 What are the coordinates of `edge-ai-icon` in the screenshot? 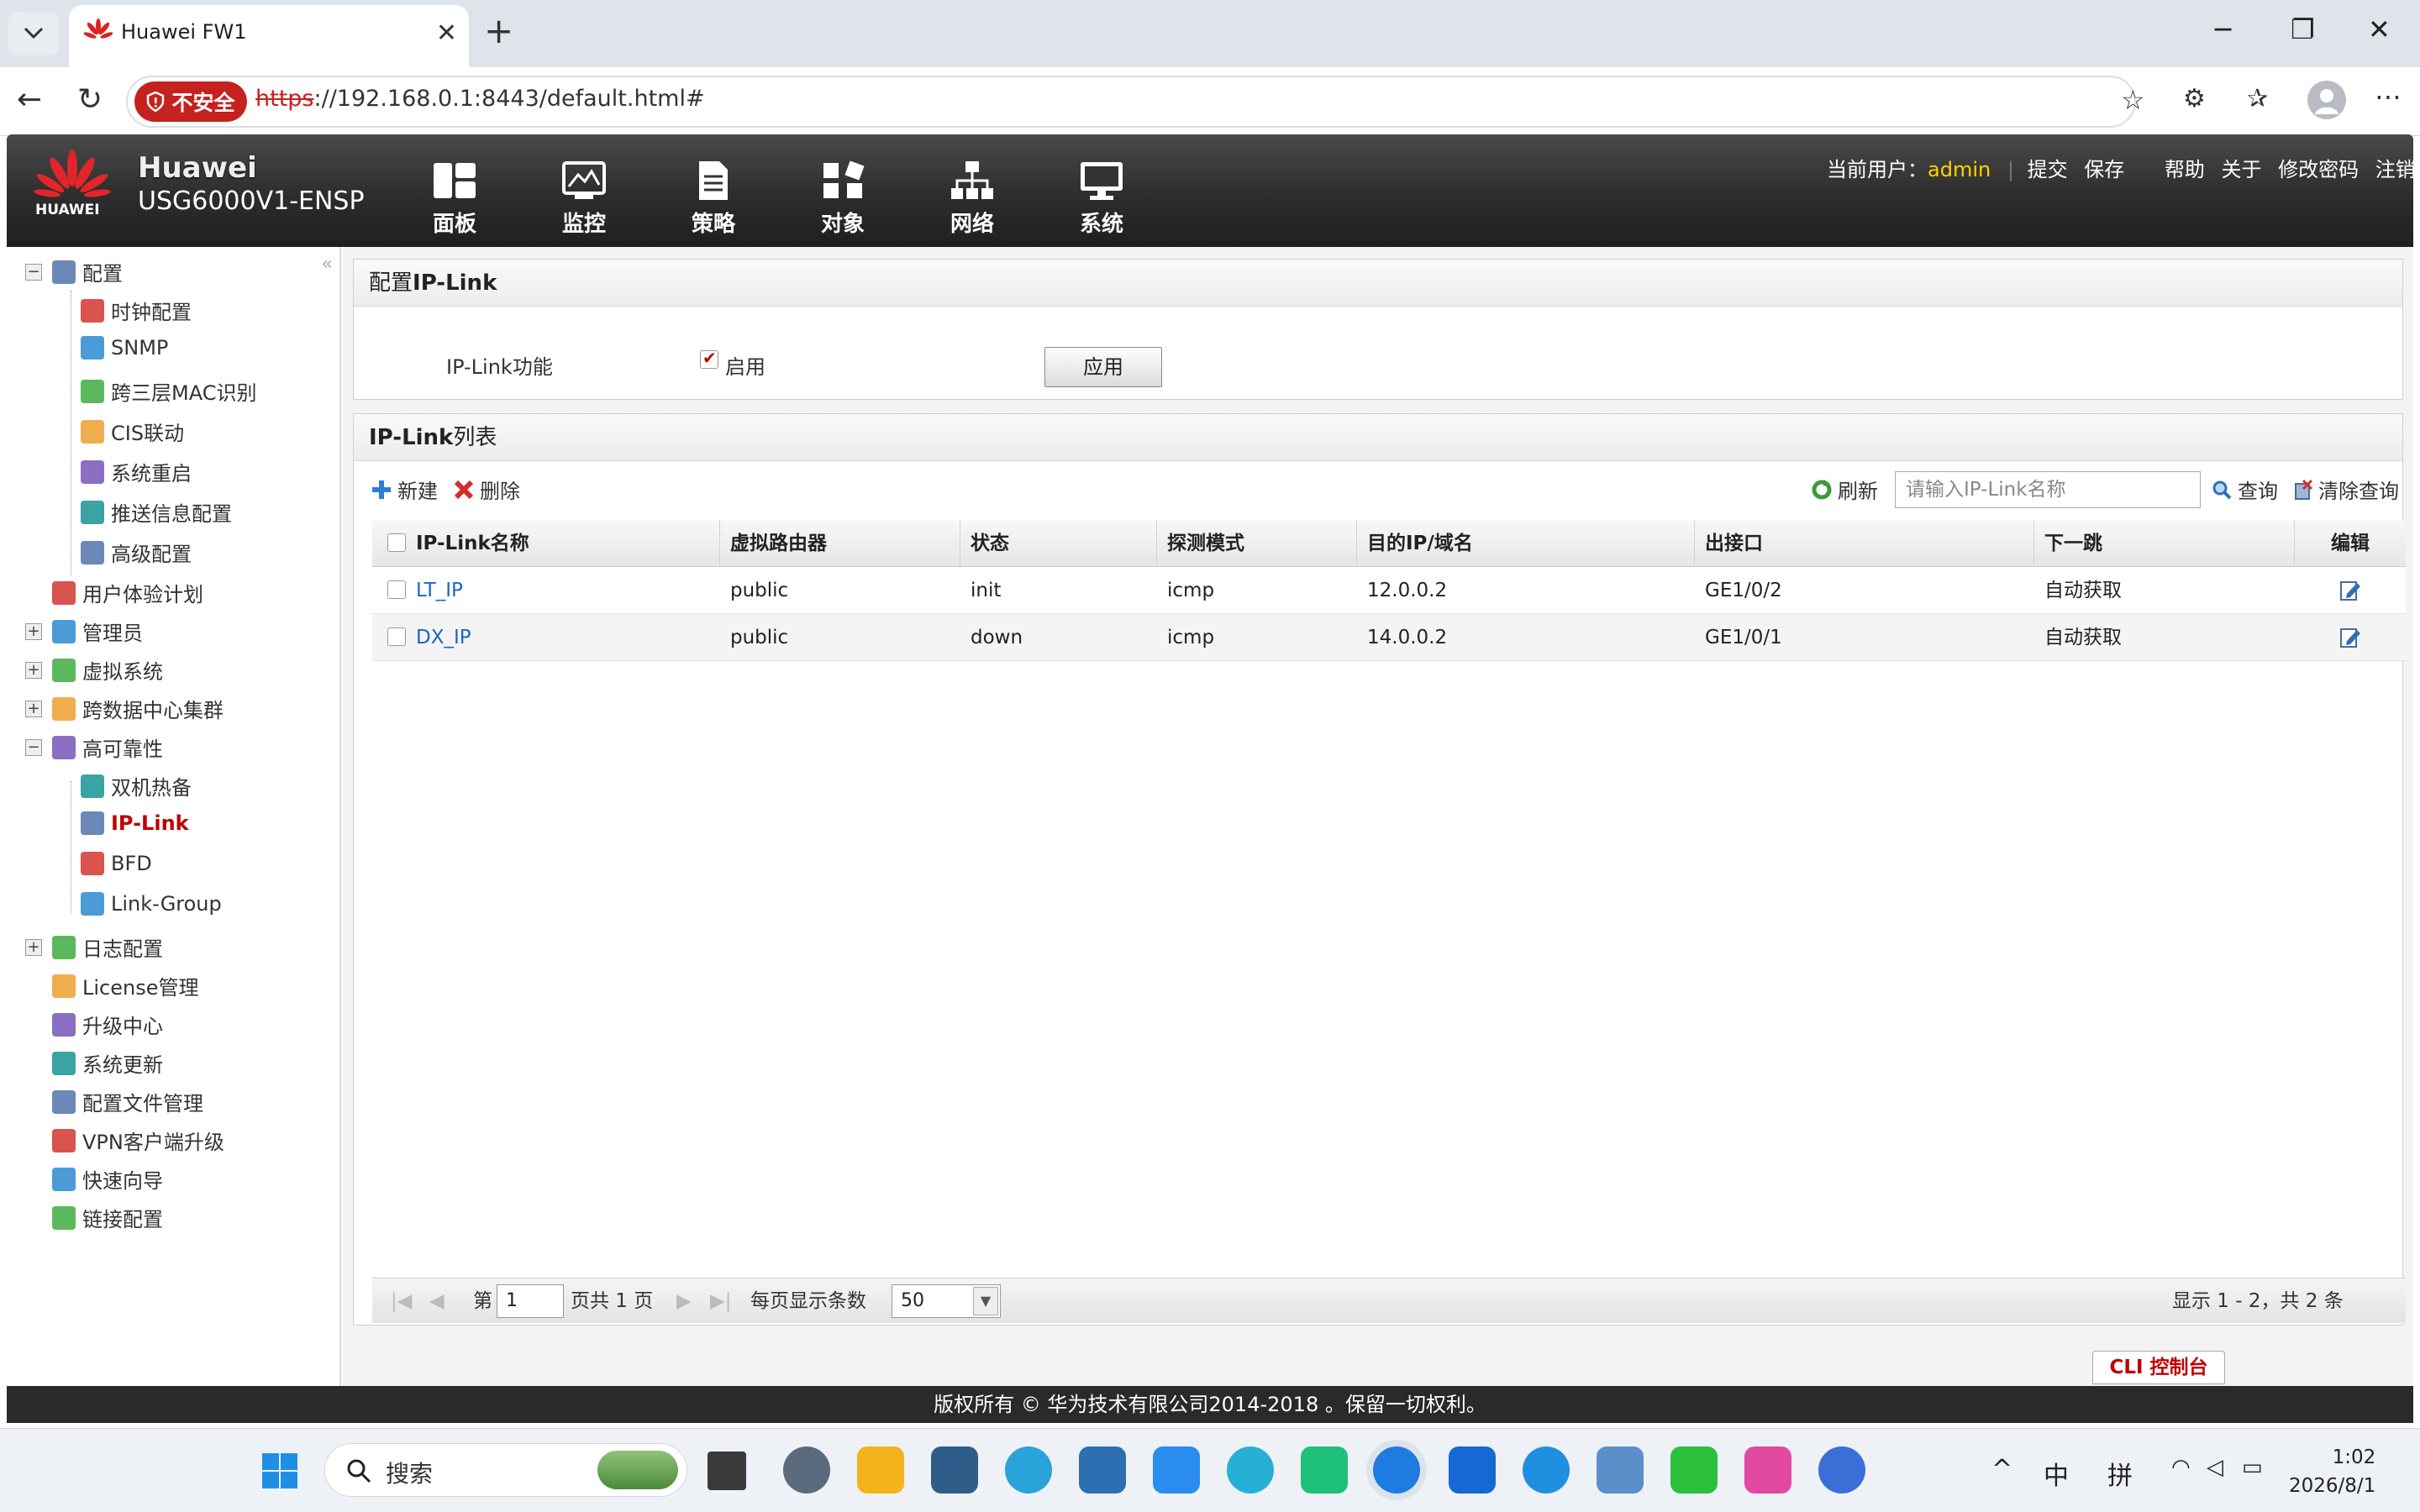 It's located at (1546, 1470).